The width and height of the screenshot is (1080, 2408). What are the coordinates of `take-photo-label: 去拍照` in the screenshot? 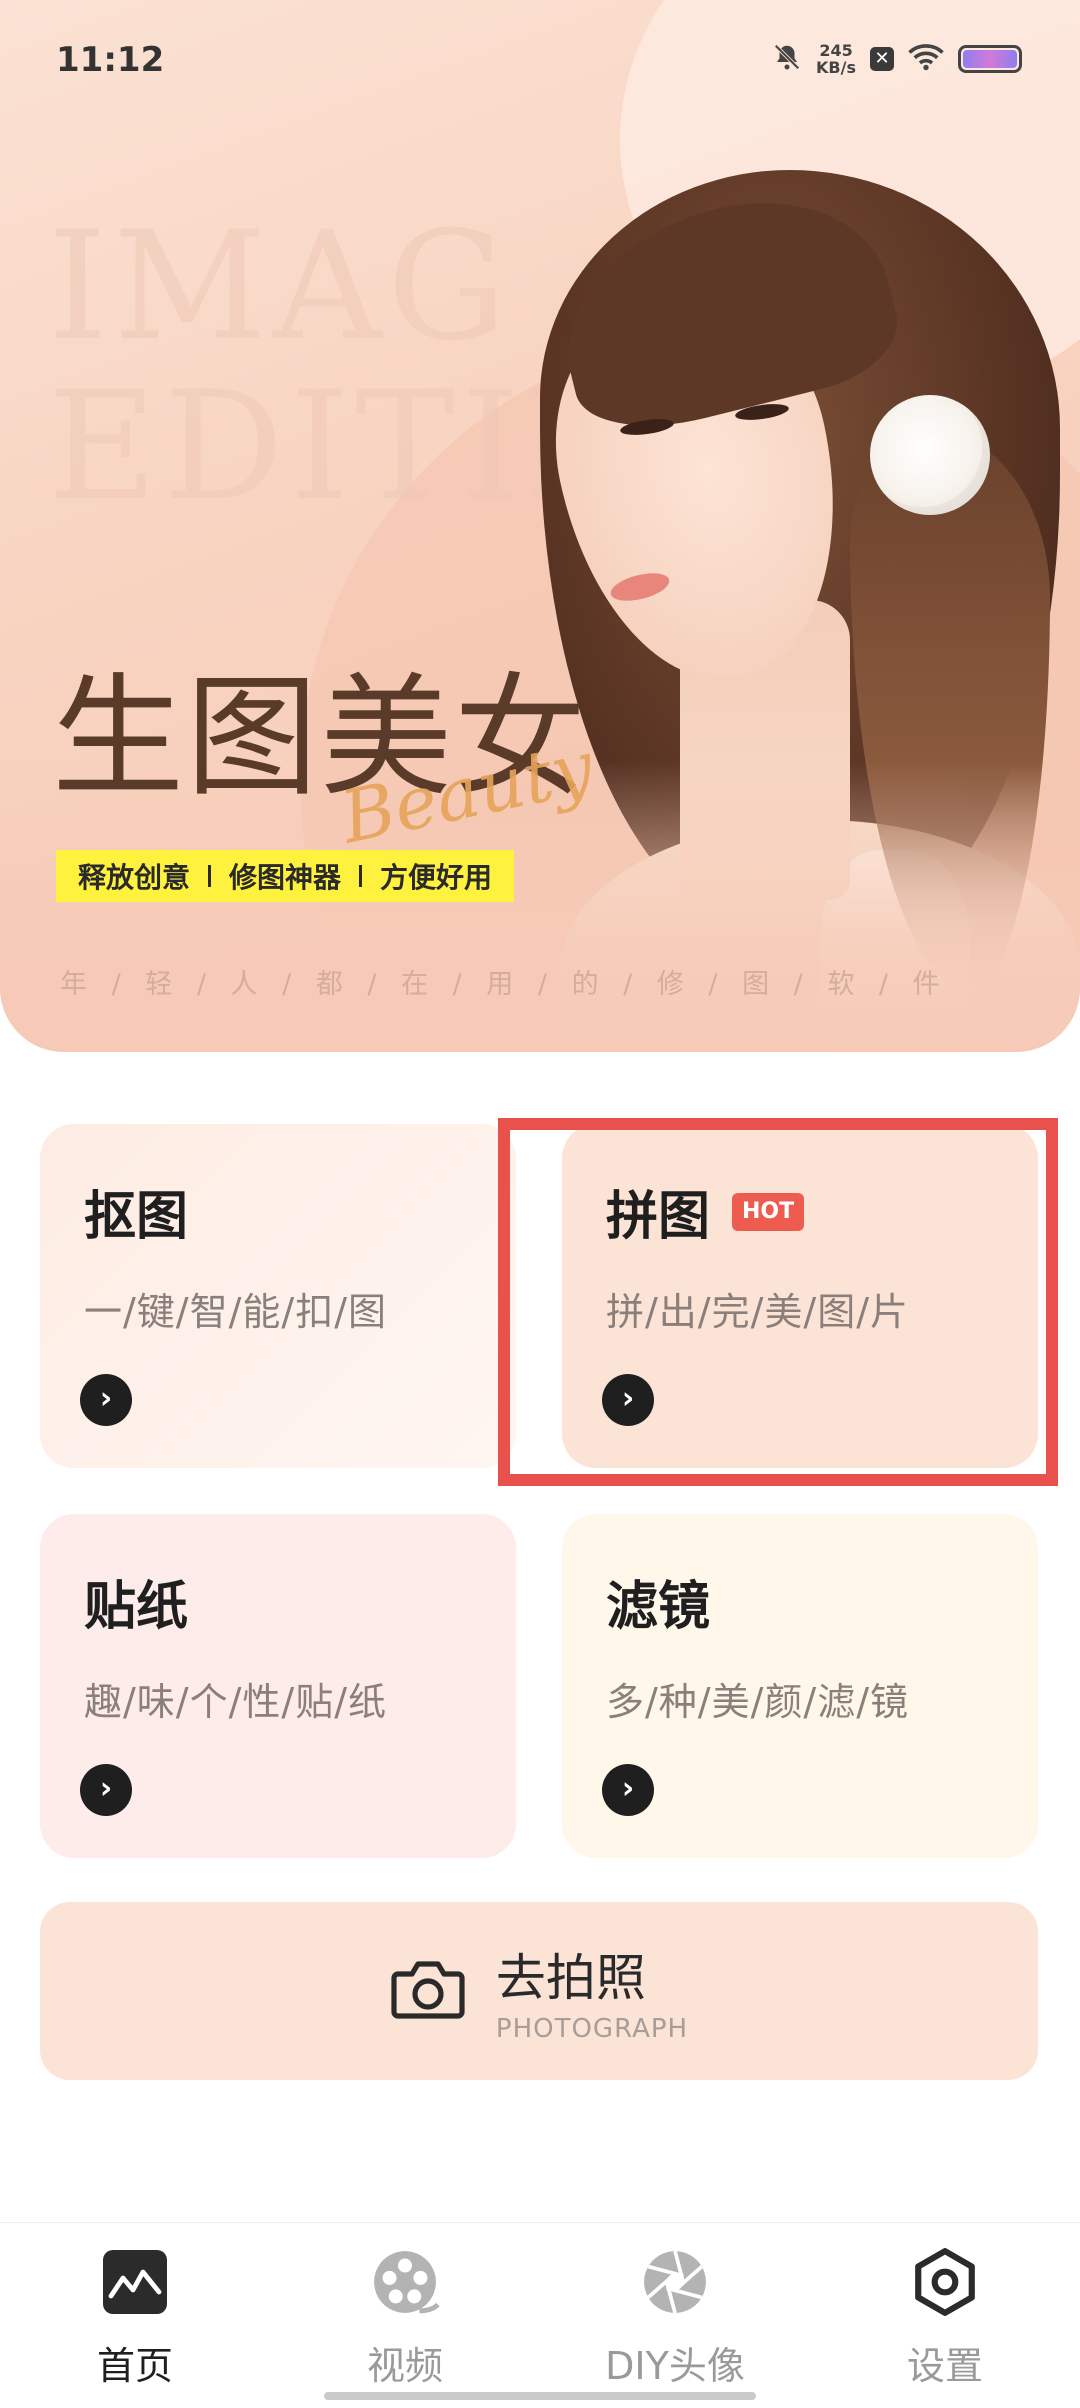 It's located at (570, 1978).